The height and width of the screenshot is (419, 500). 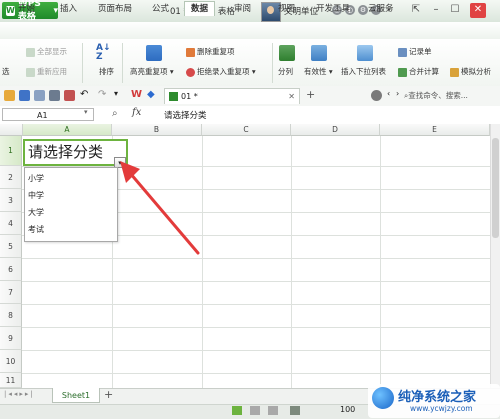 I want to click on split-column-icon, so click(x=287, y=53).